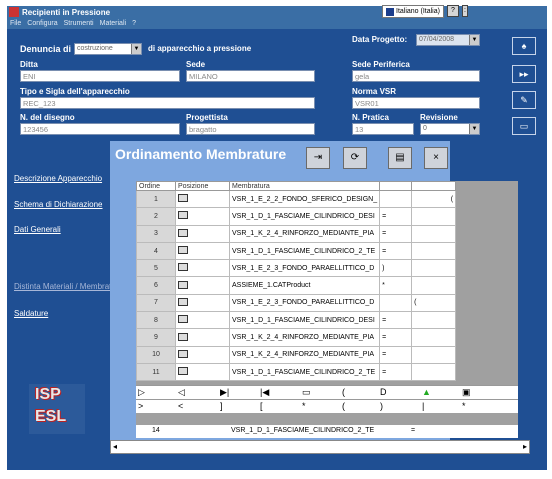 The height and width of the screenshot is (479, 552). What do you see at coordinates (525, 446) in the screenshot?
I see `scroll-right-icon: ▸` at bounding box center [525, 446].